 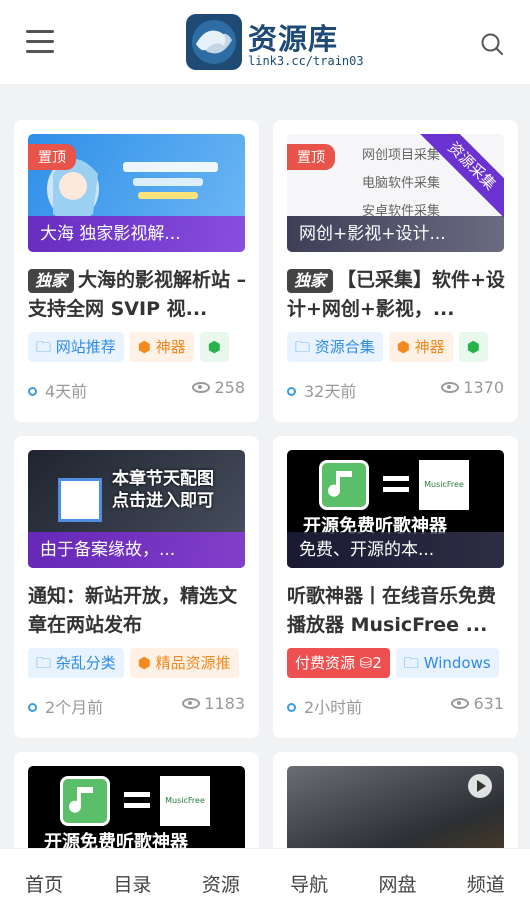 I want to click on view-count: 1183, so click(x=213, y=703).